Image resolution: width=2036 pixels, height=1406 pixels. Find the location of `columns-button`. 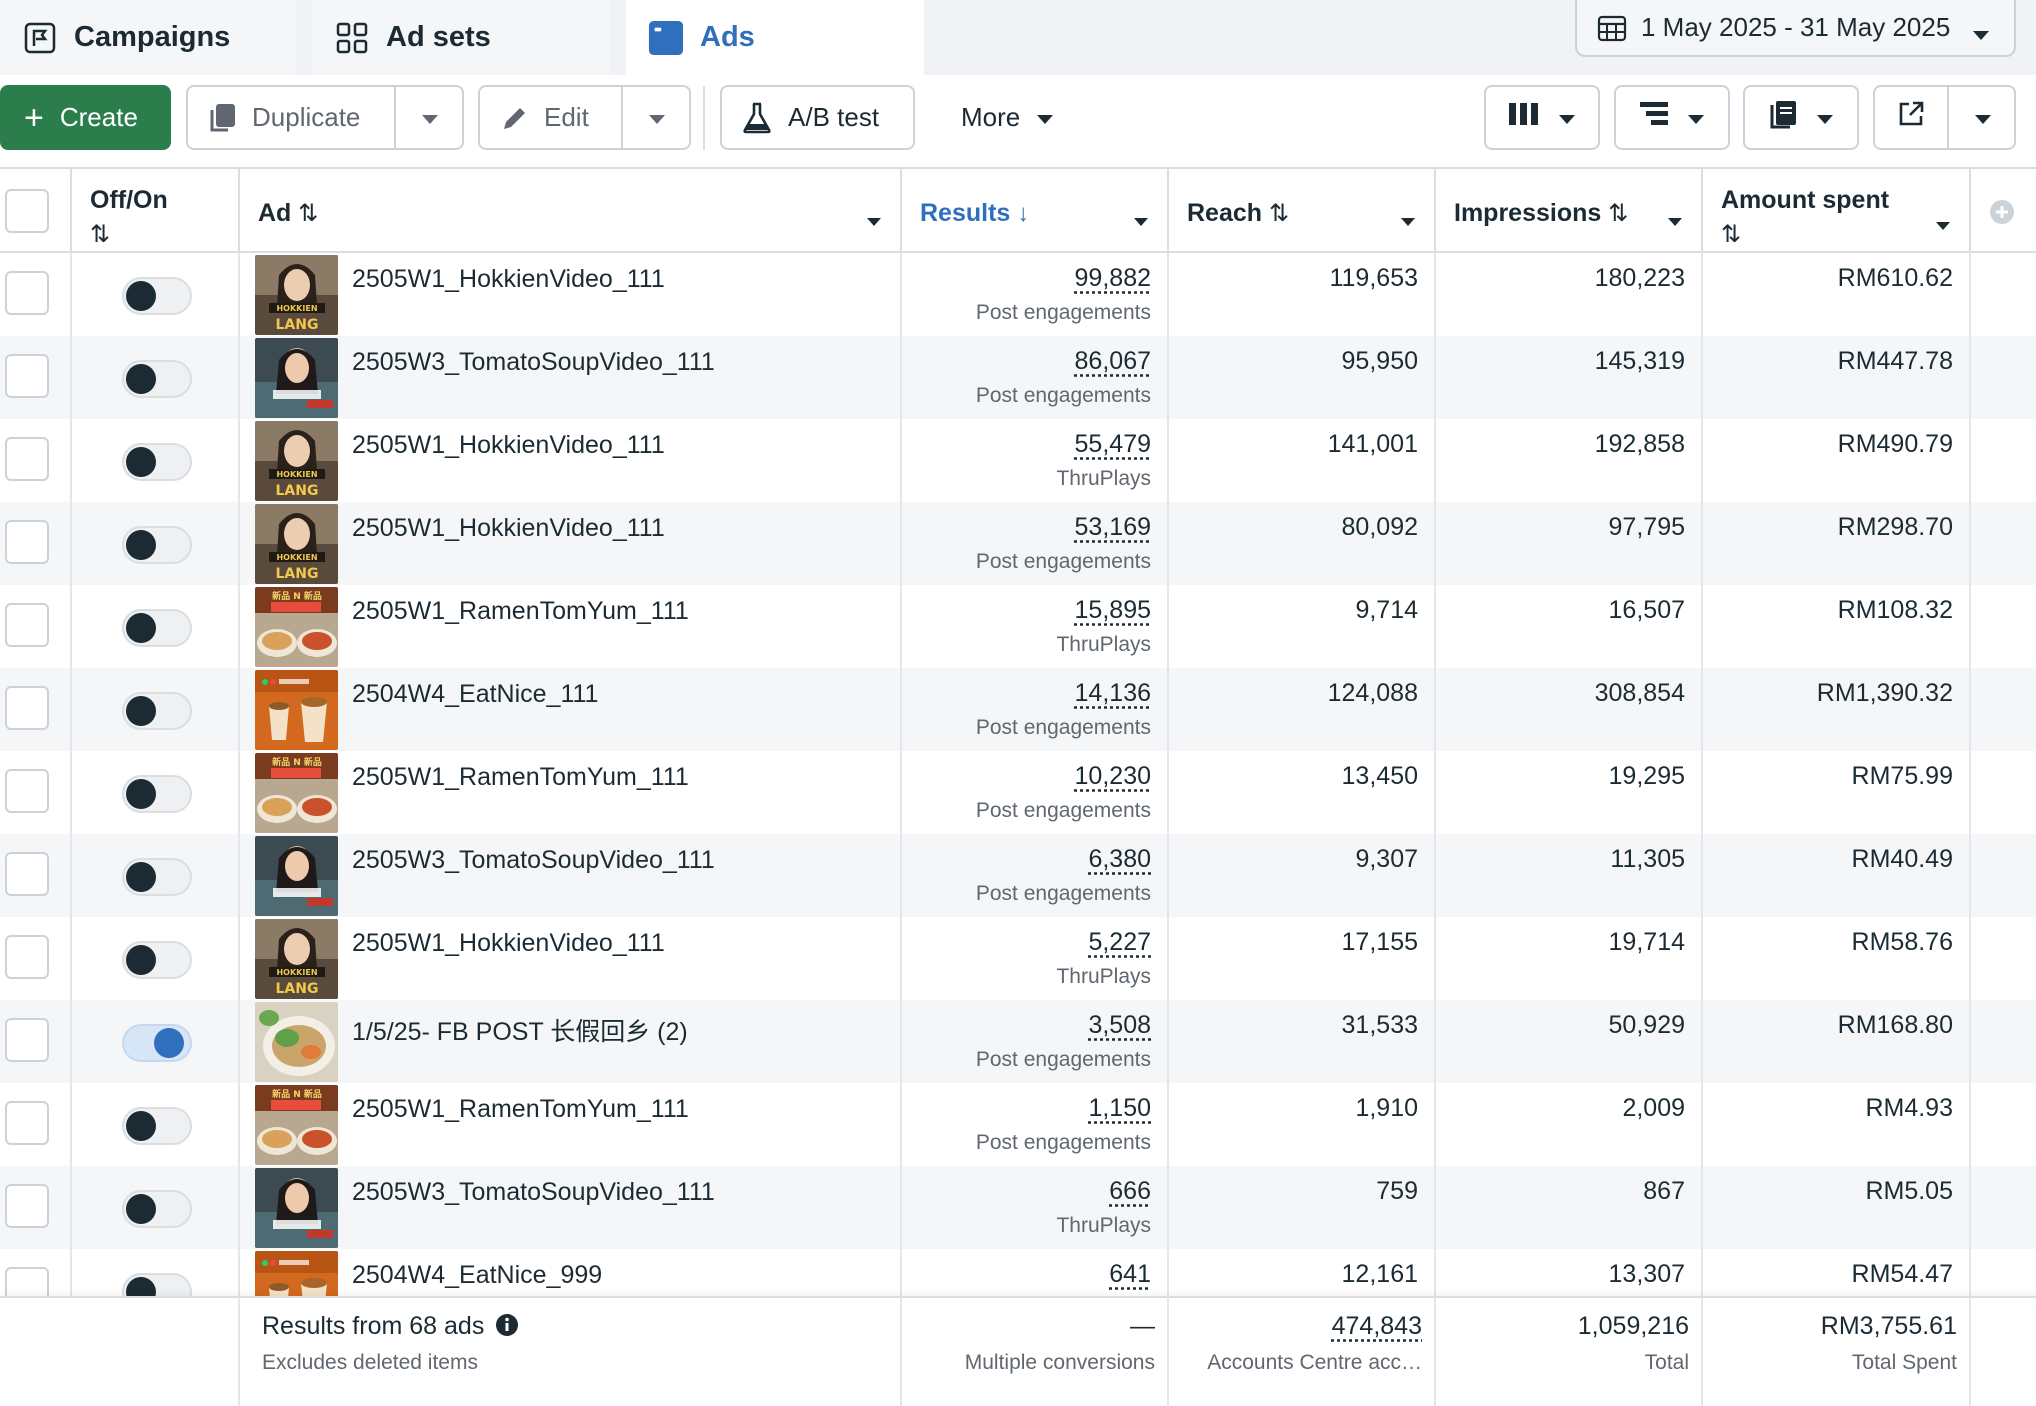

columns-button is located at coordinates (1542, 117).